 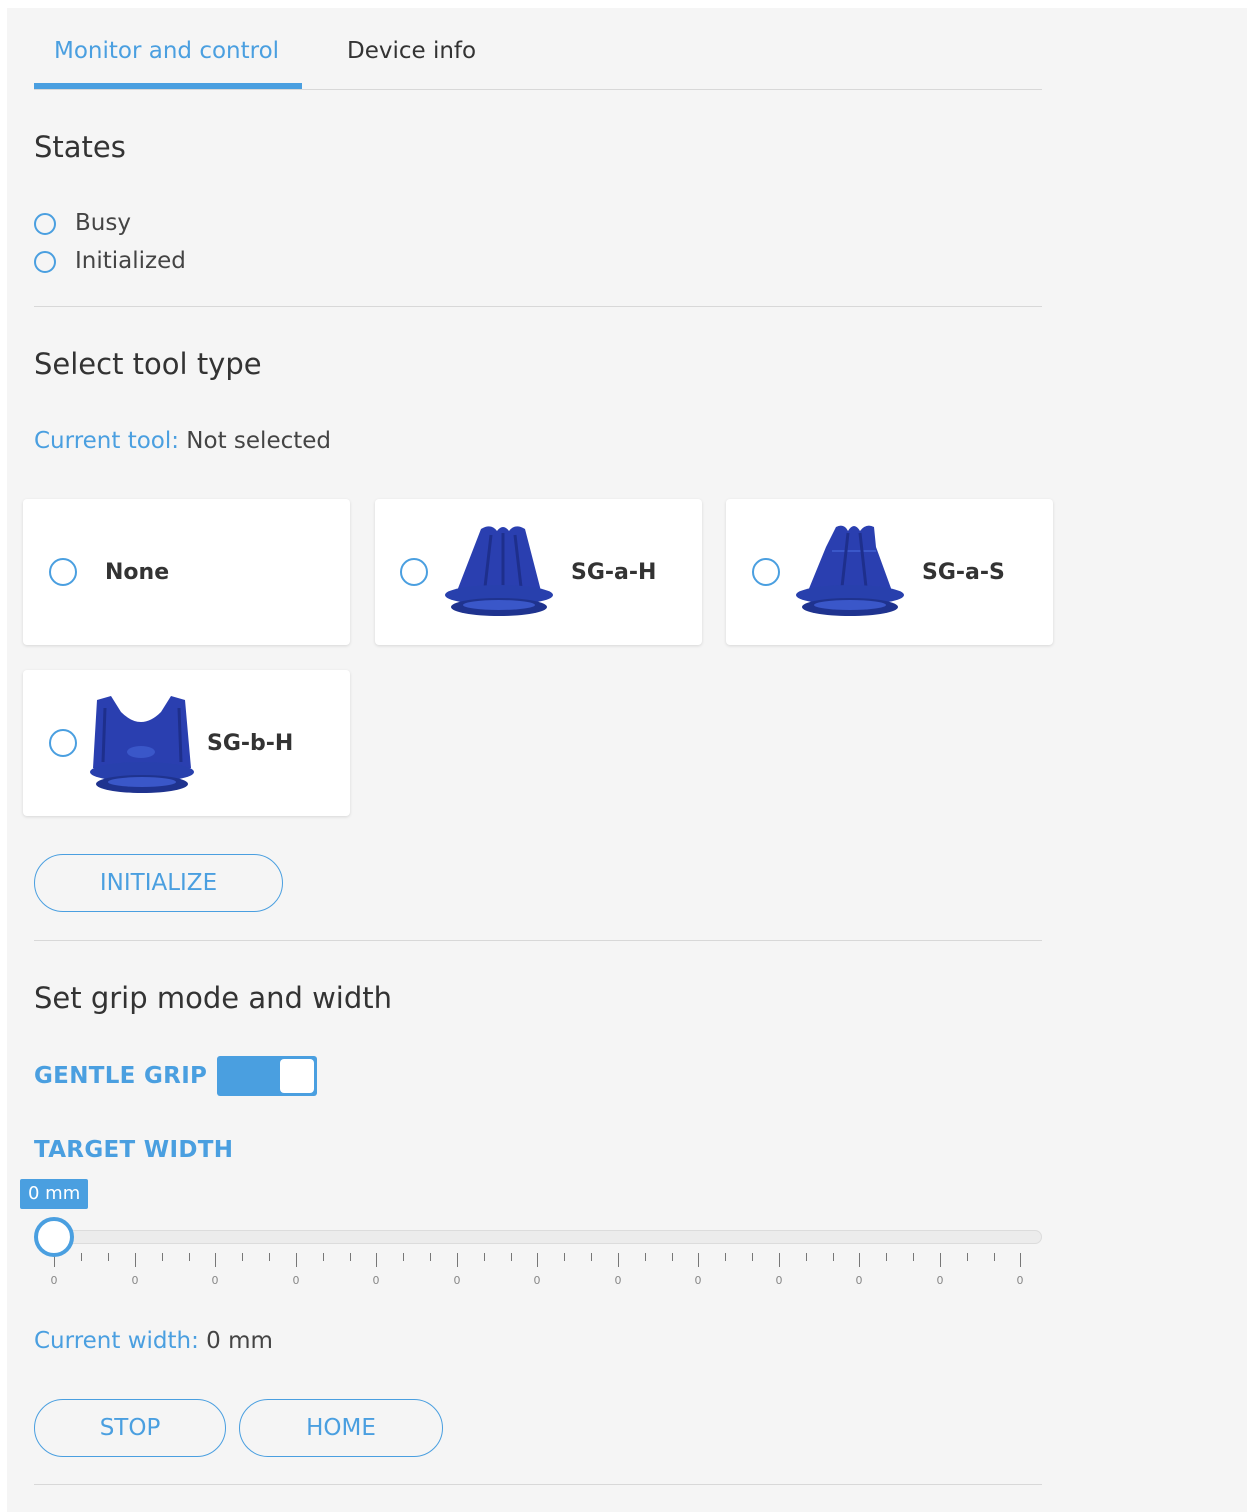 I want to click on tab-monitor-and-control: Monitor and control, so click(x=166, y=51).